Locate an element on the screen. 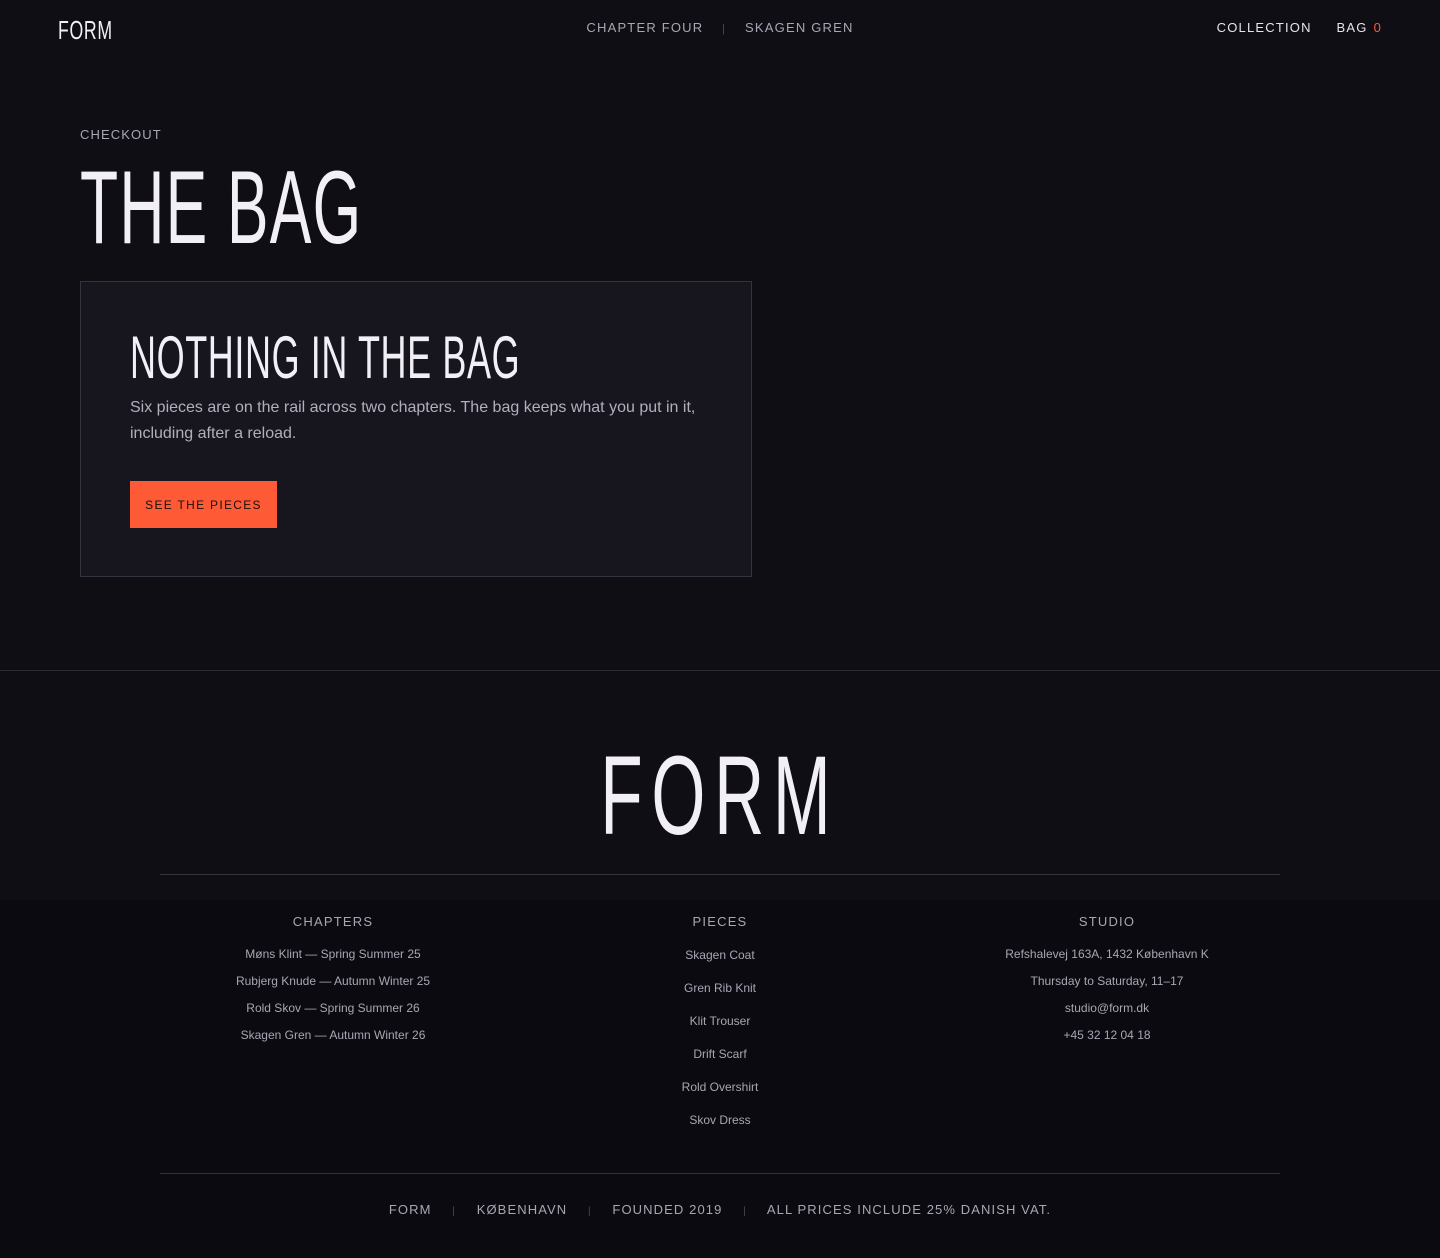  bottom-vat-note: ALL PRICES INCLUDE 25% DANISH VAT. is located at coordinates (909, 1209).